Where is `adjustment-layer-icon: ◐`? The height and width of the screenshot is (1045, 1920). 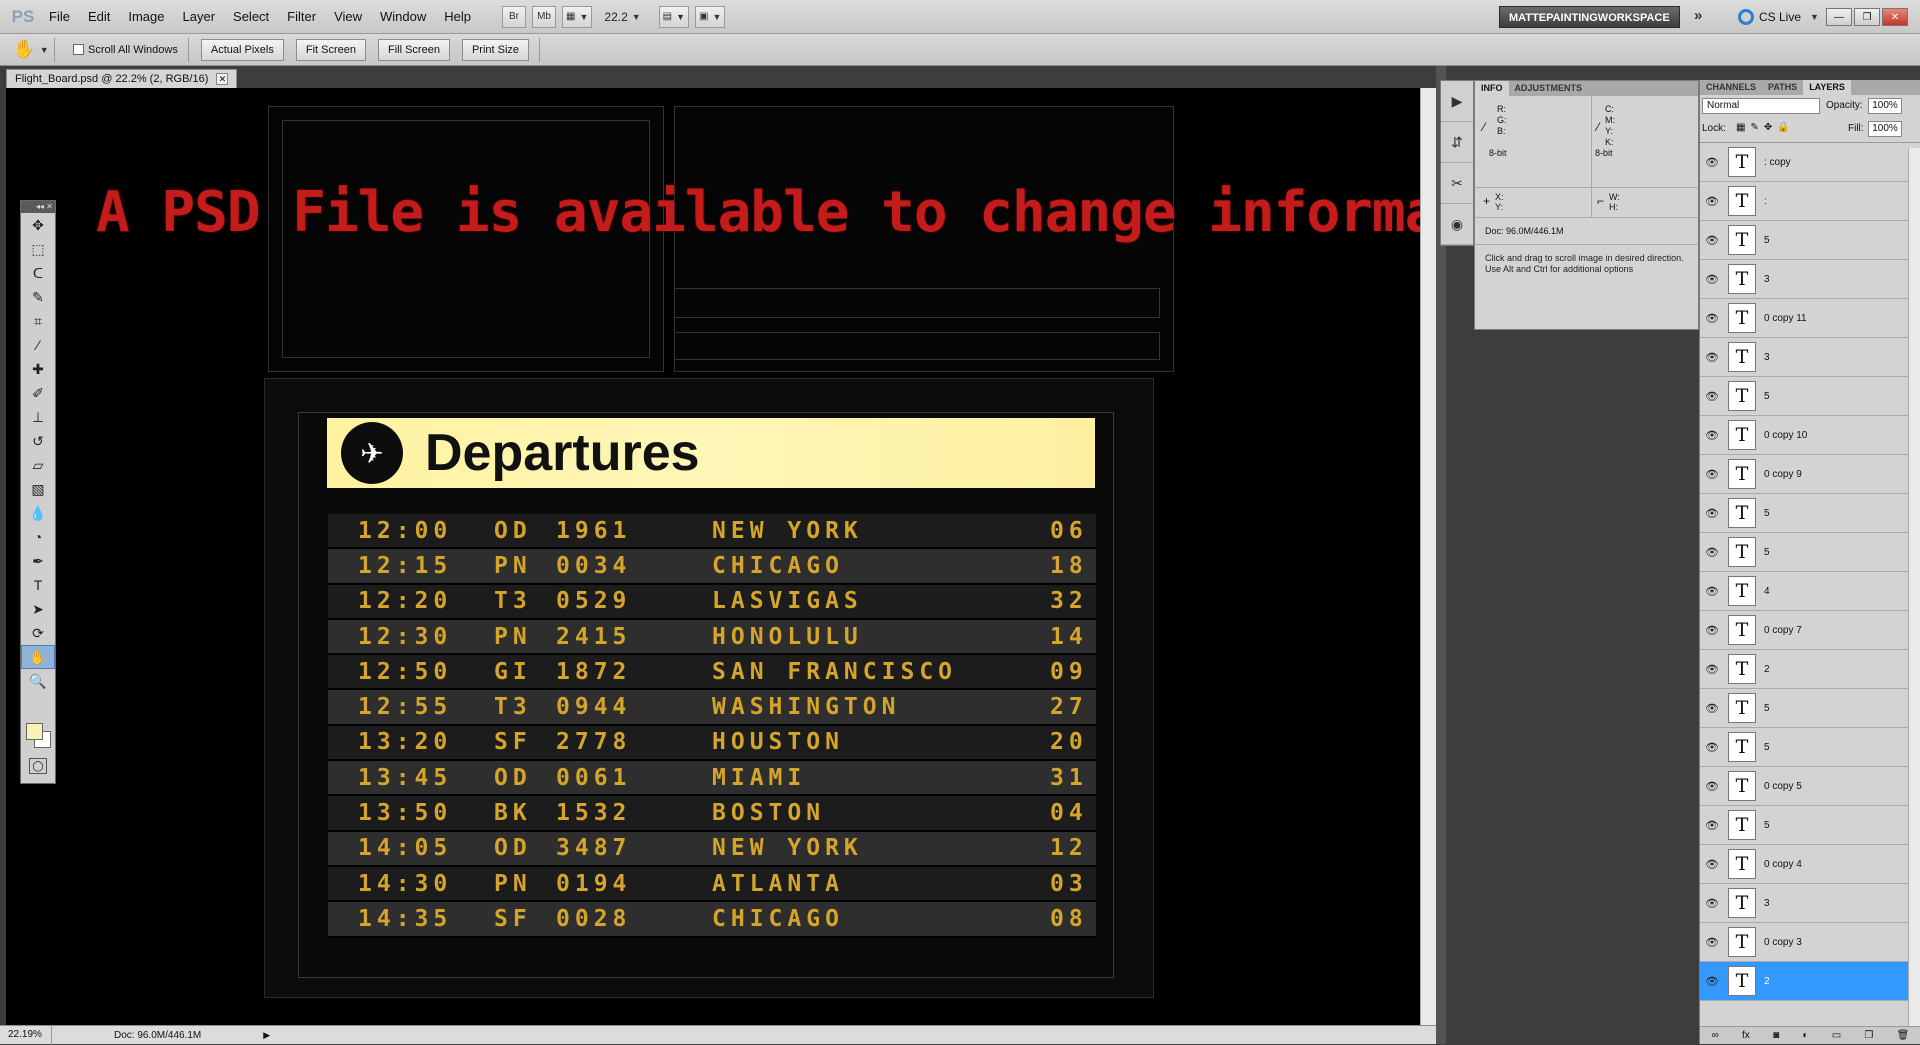 adjustment-layer-icon: ◐ is located at coordinates (1805, 1035).